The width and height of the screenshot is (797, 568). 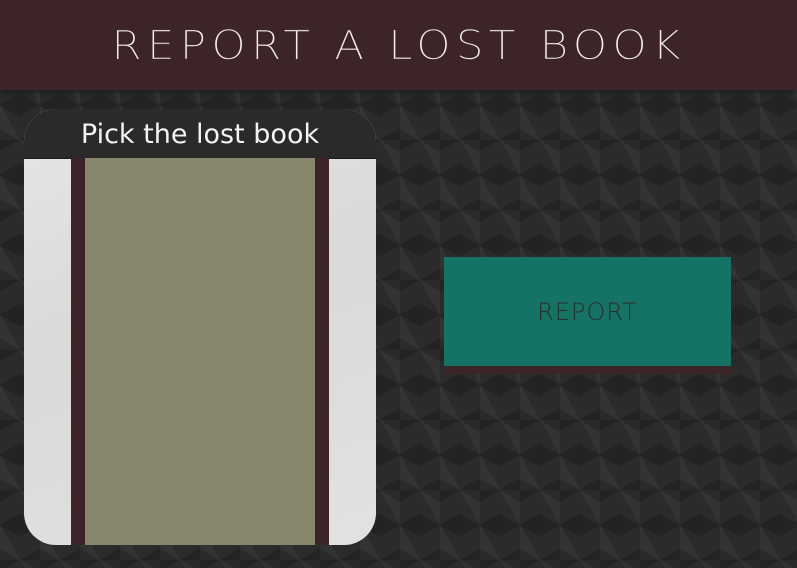 I want to click on page-title: REPORT A LOST BOOK, so click(x=398, y=45).